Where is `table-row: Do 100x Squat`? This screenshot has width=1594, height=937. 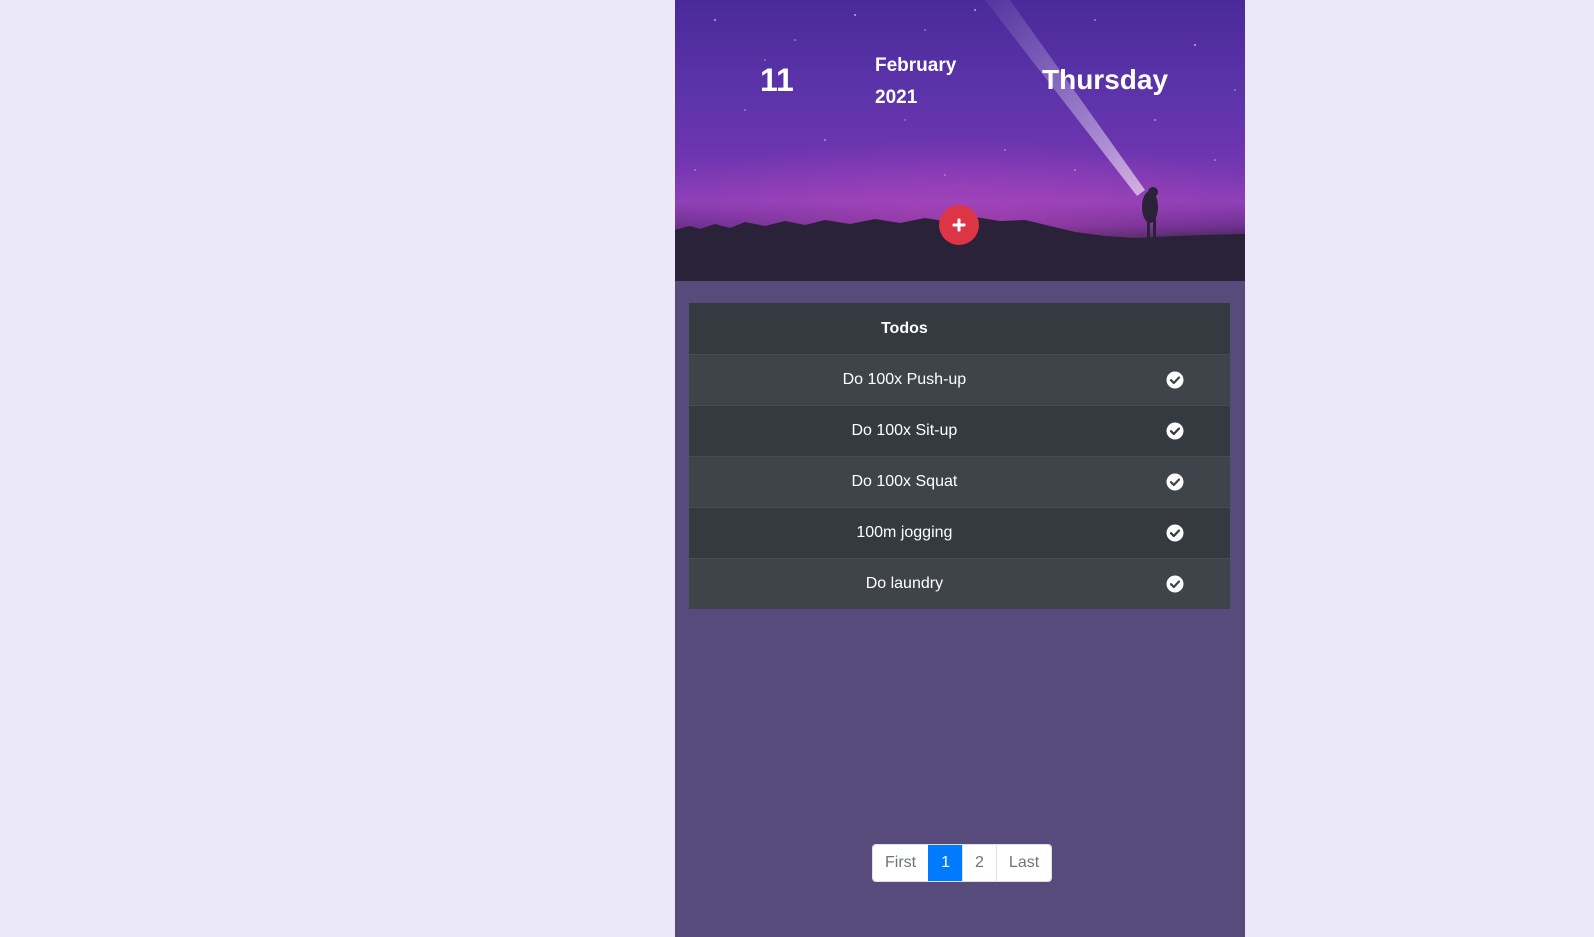
table-row: Do 100x Squat is located at coordinates (959, 482).